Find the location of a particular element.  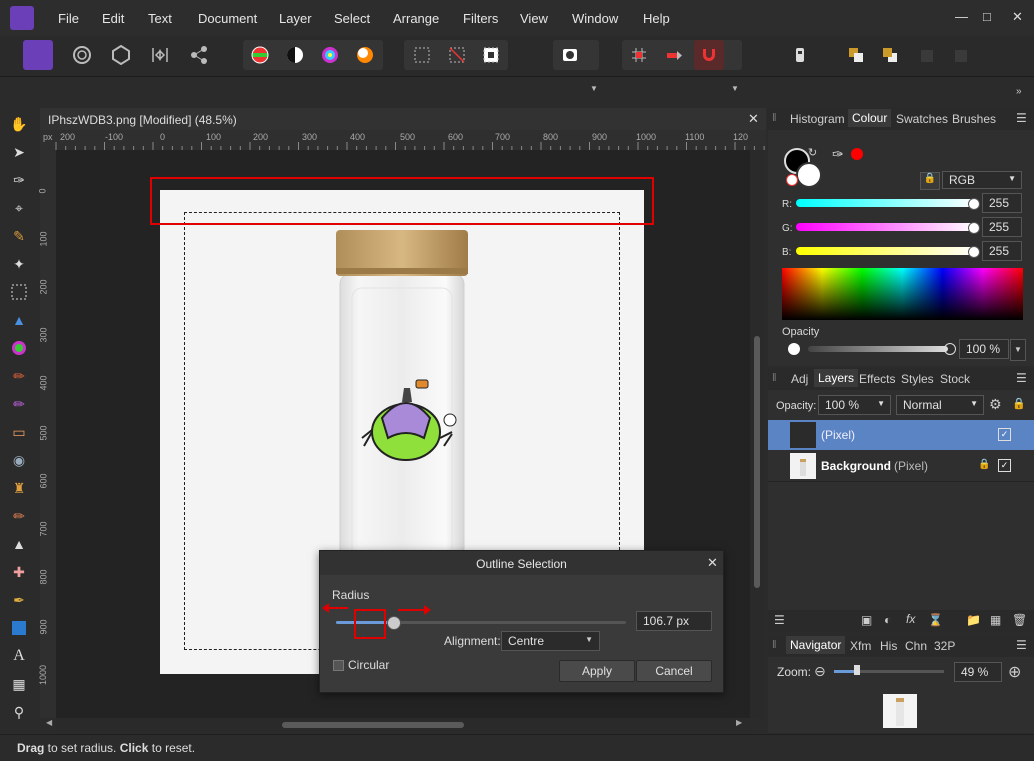

radius-slider-handle is located at coordinates (394, 623).